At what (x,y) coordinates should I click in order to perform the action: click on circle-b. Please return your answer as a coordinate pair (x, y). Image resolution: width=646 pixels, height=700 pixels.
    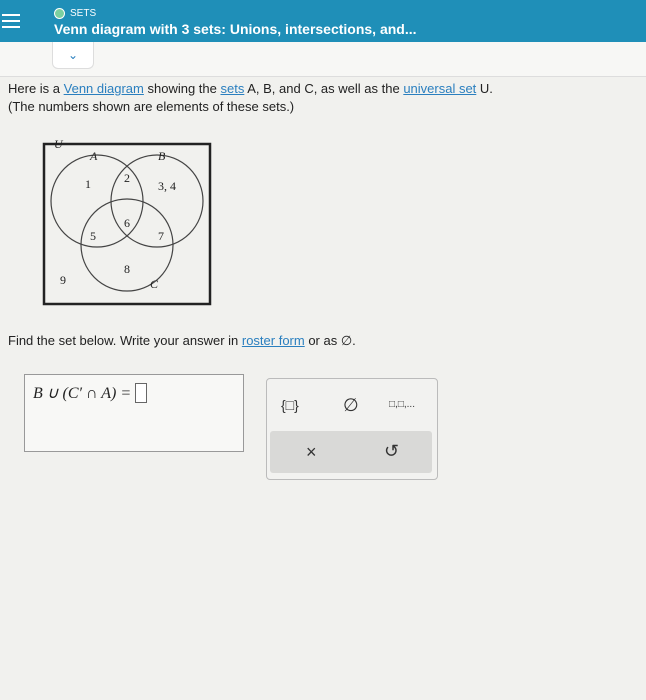
    Looking at the image, I should click on (157, 201).